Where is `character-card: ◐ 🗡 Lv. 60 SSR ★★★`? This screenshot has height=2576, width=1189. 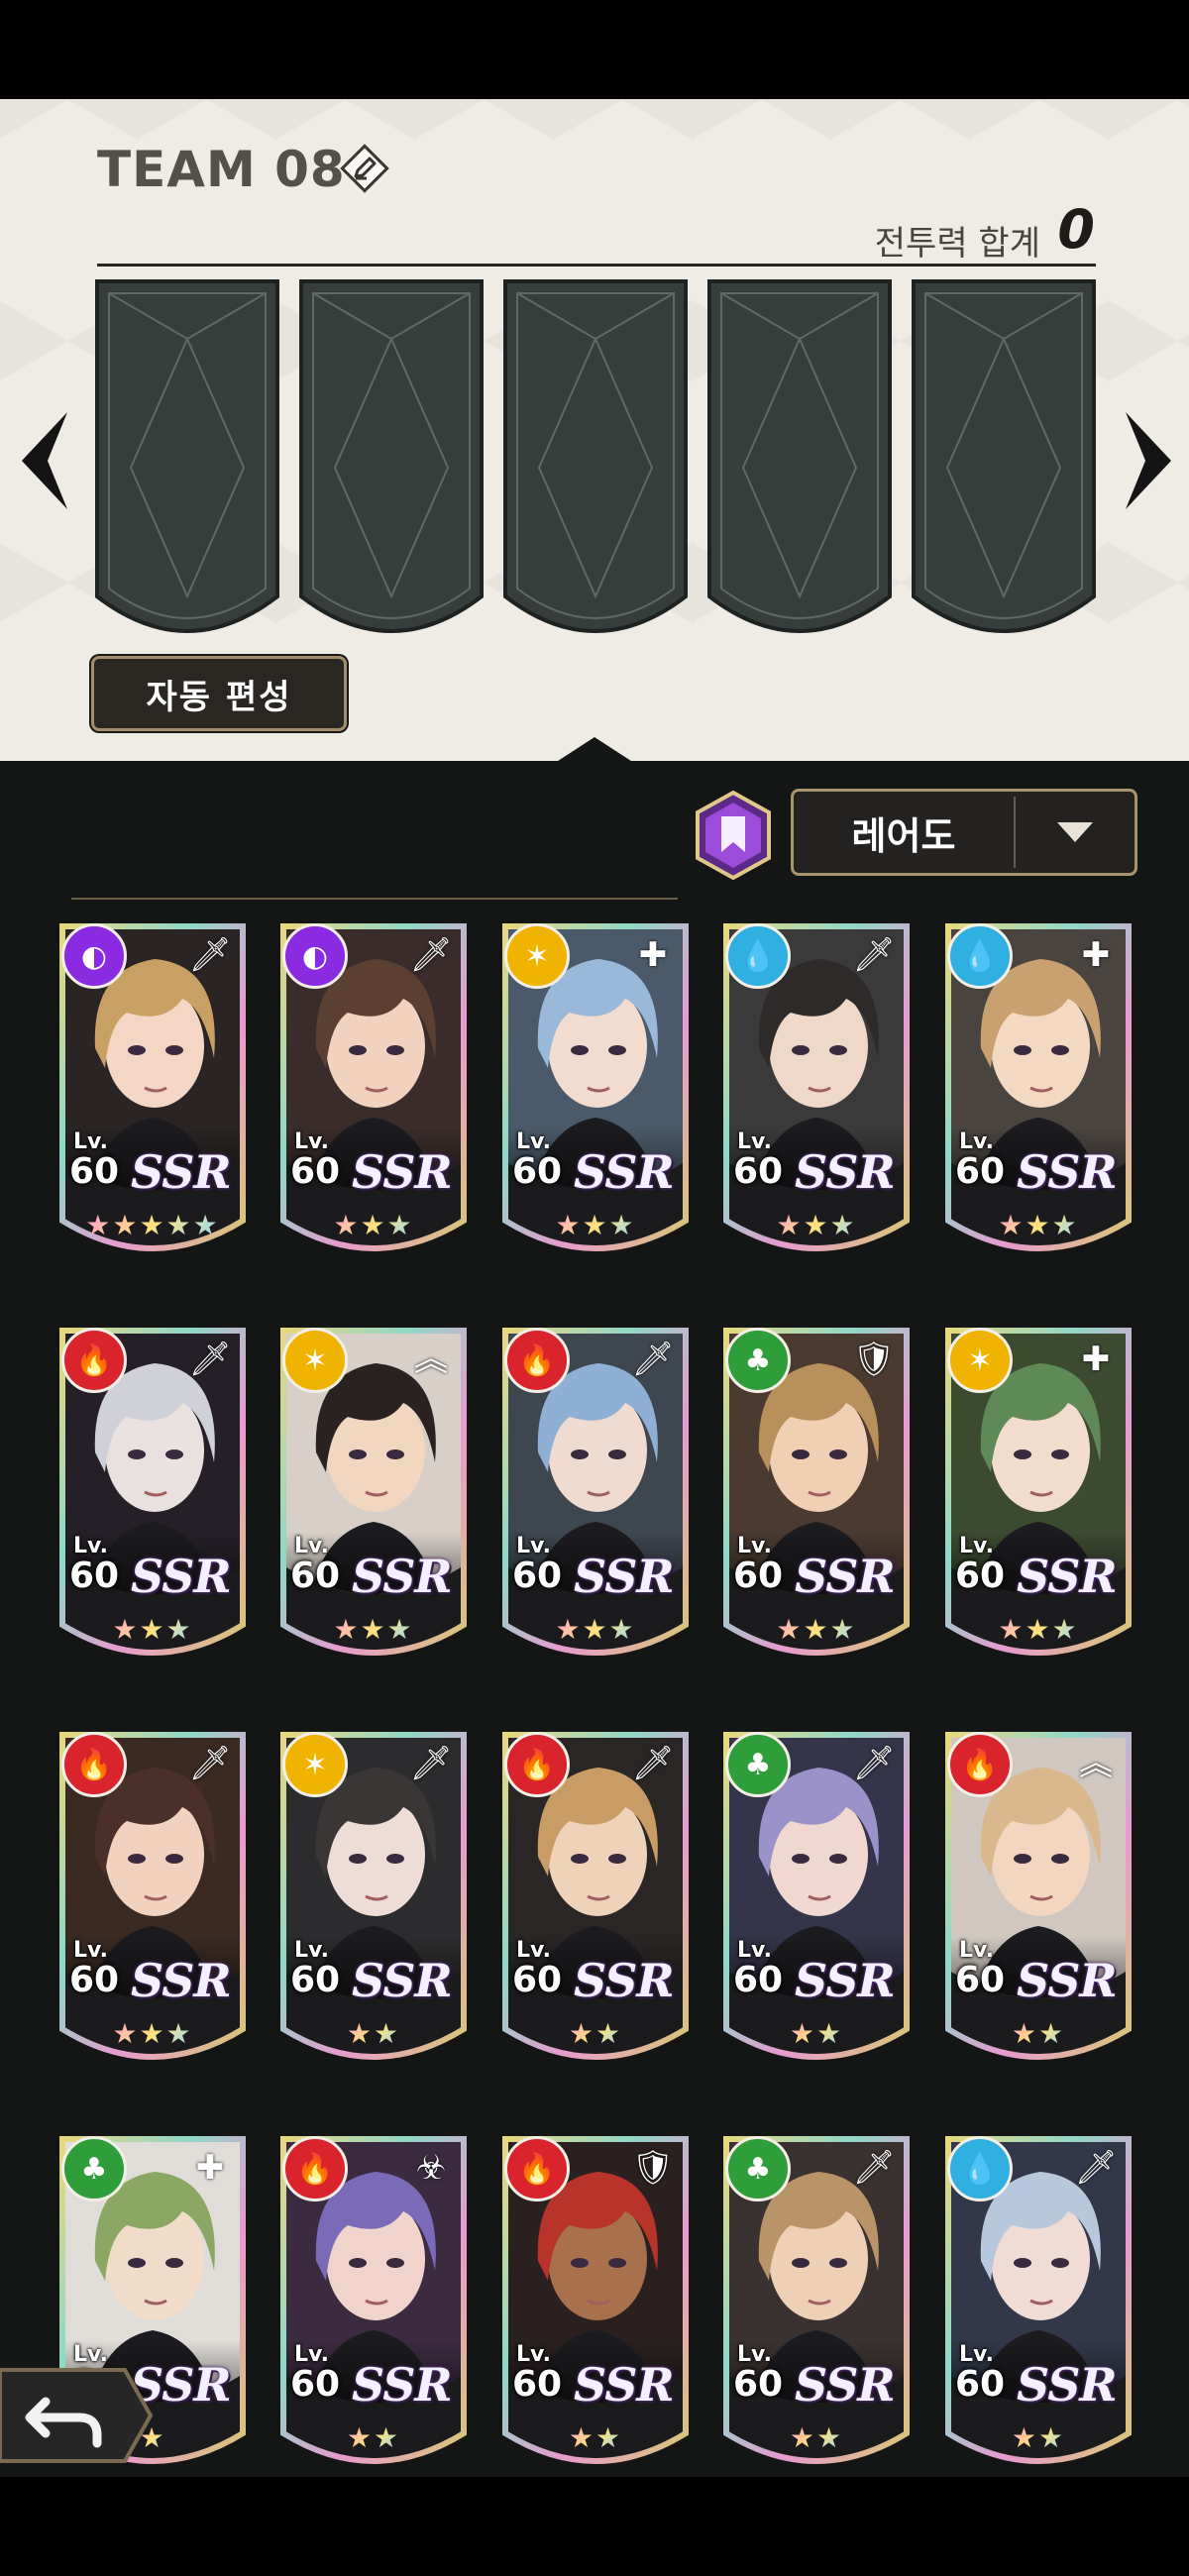 character-card: ◐ 🗡 Lv. 60 SSR ★★★ is located at coordinates (373, 1095).